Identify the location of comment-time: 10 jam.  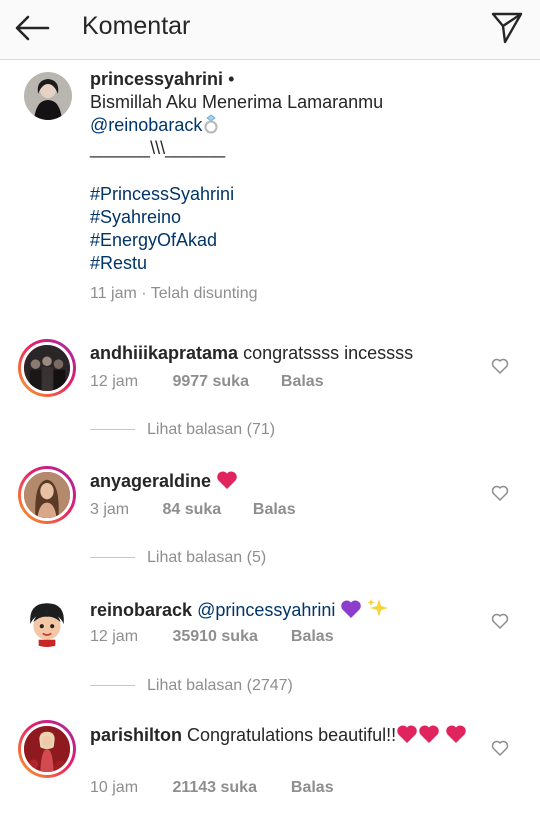
(114, 787).